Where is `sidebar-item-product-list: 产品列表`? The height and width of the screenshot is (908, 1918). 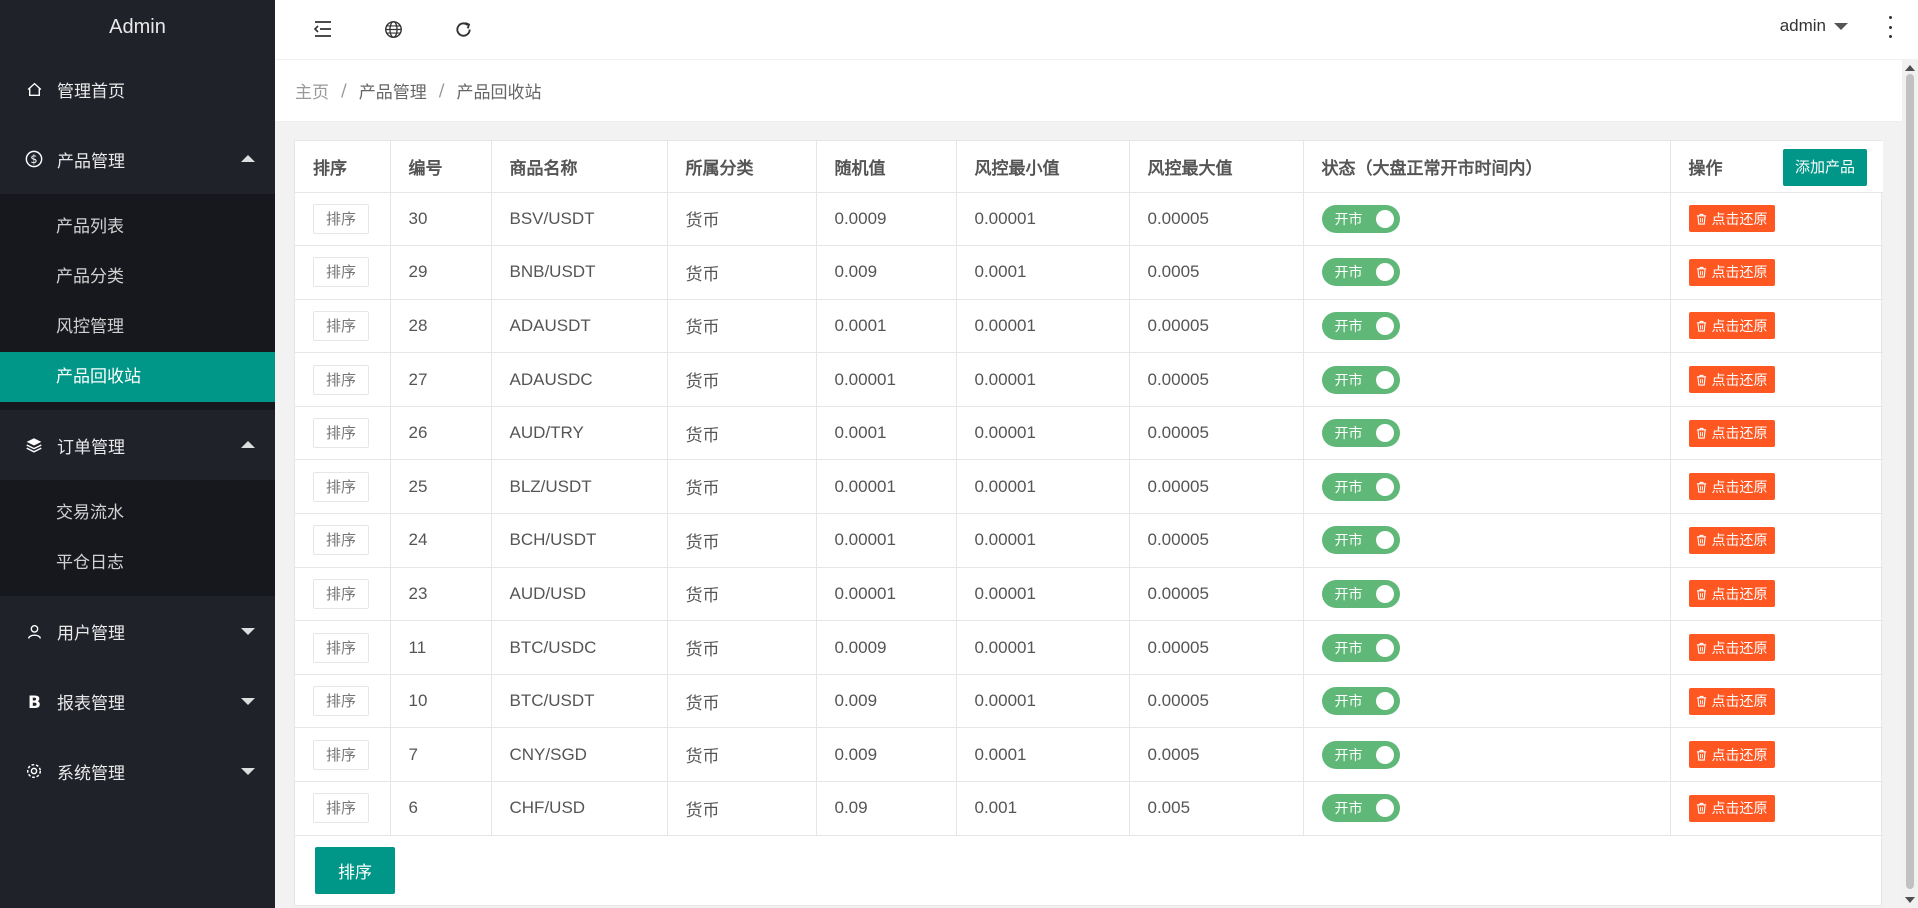
sidebar-item-product-list: 产品列表 is located at coordinates (137, 227).